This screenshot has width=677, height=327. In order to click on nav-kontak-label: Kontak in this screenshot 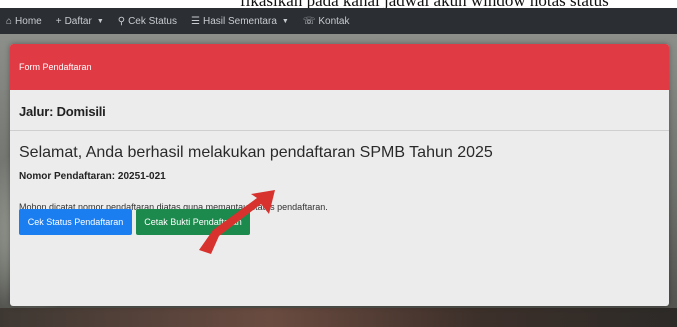, I will do `click(334, 21)`.